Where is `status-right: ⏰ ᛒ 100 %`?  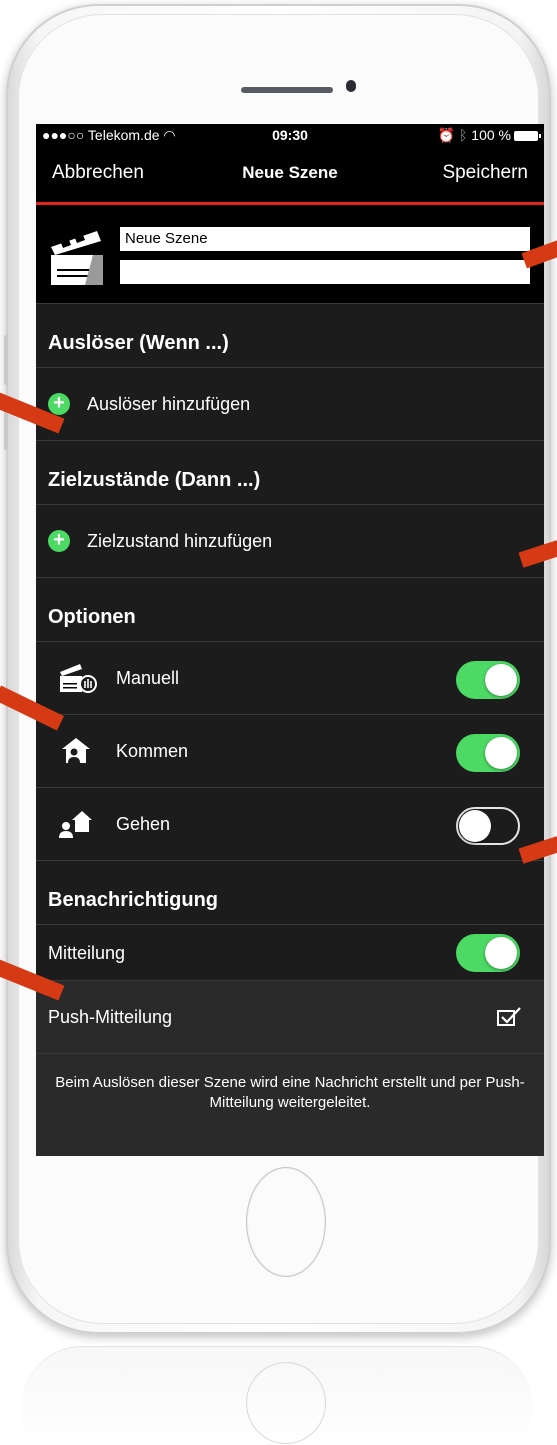 status-right: ⏰ ᛒ 100 % is located at coordinates (489, 135).